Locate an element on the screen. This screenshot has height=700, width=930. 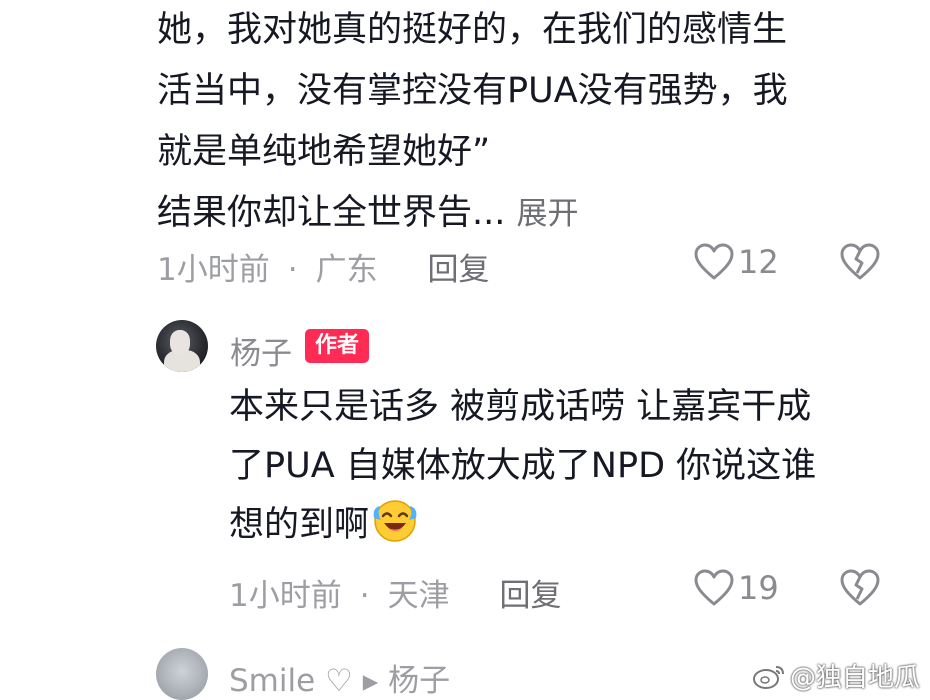
comment-meta: 1小时前 · 广东 回复 is located at coordinates (323, 266).